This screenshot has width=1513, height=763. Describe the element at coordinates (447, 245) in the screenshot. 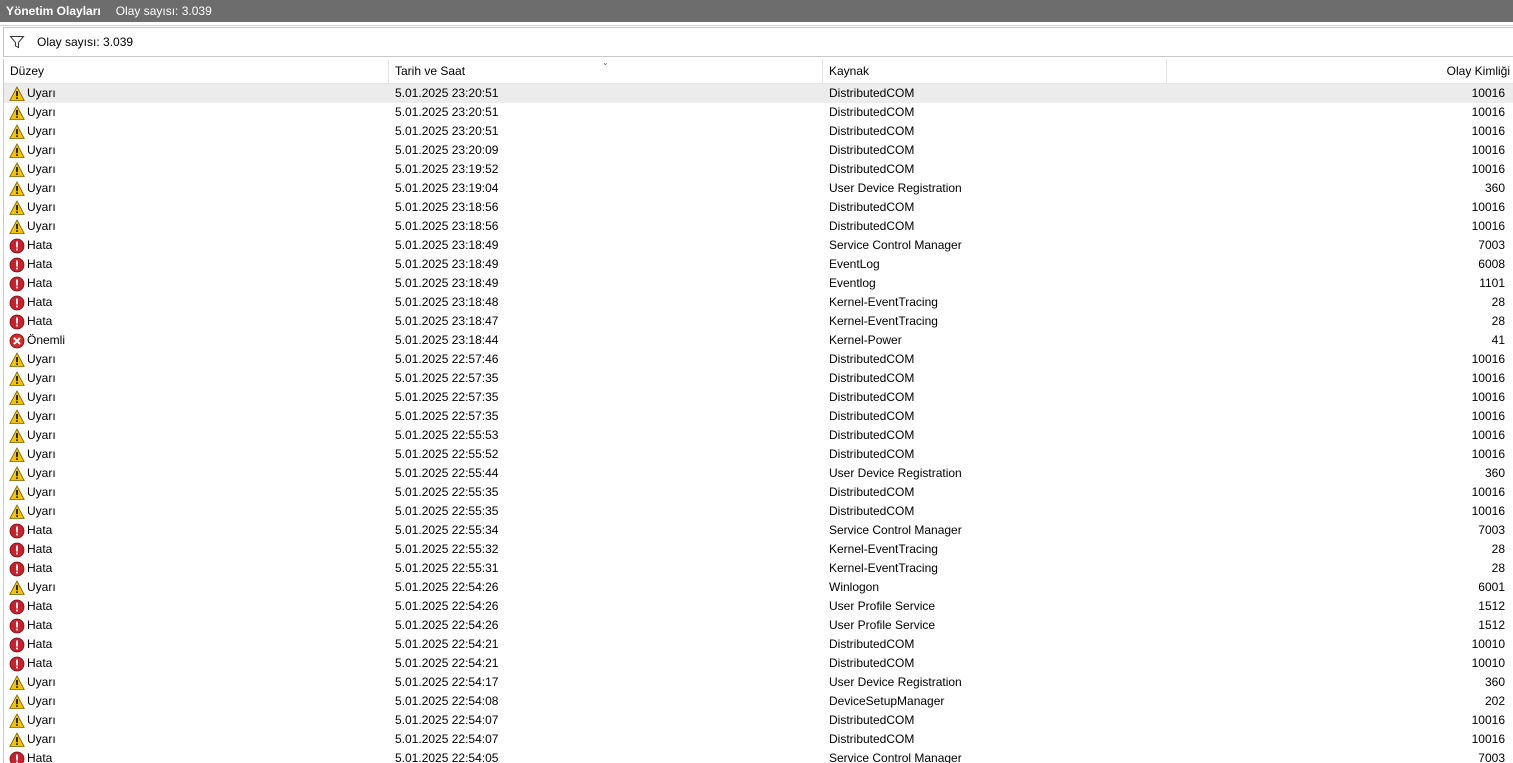

I see `cell-date: 5.01.2025 23:18:49` at that location.